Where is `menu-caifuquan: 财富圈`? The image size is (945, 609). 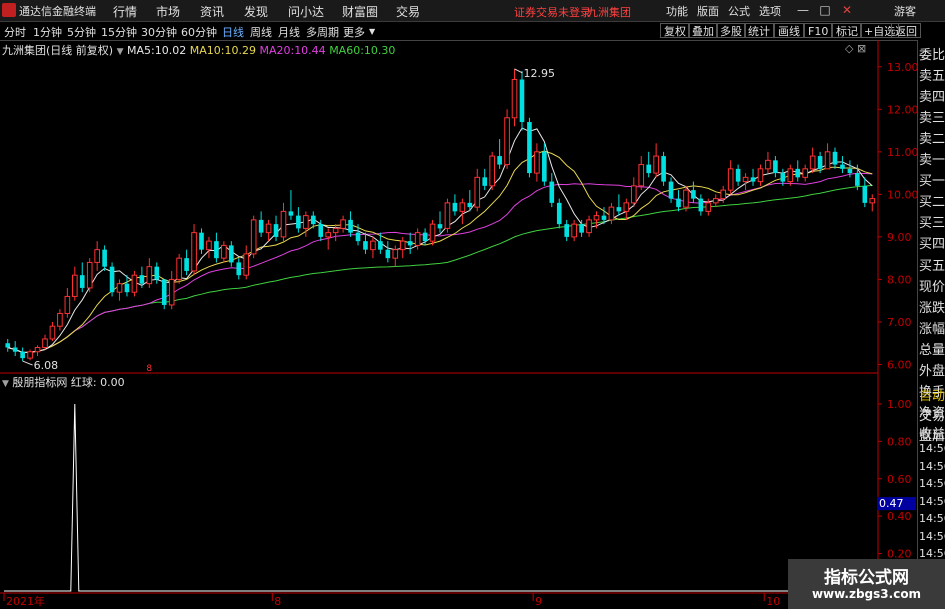
menu-caifuquan: 财富圈 is located at coordinates (360, 11).